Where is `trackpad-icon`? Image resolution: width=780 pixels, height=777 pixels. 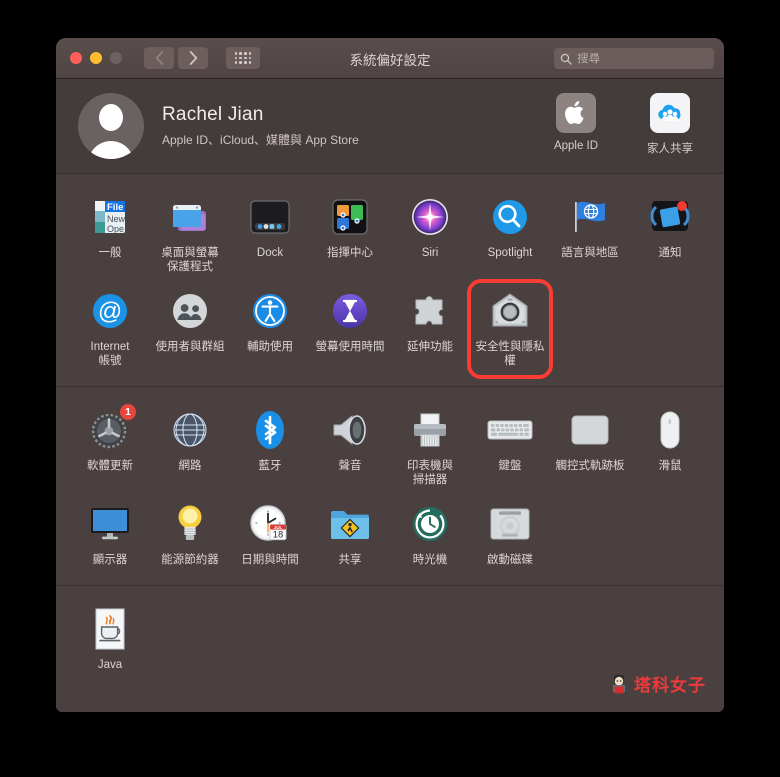 trackpad-icon is located at coordinates (590, 430).